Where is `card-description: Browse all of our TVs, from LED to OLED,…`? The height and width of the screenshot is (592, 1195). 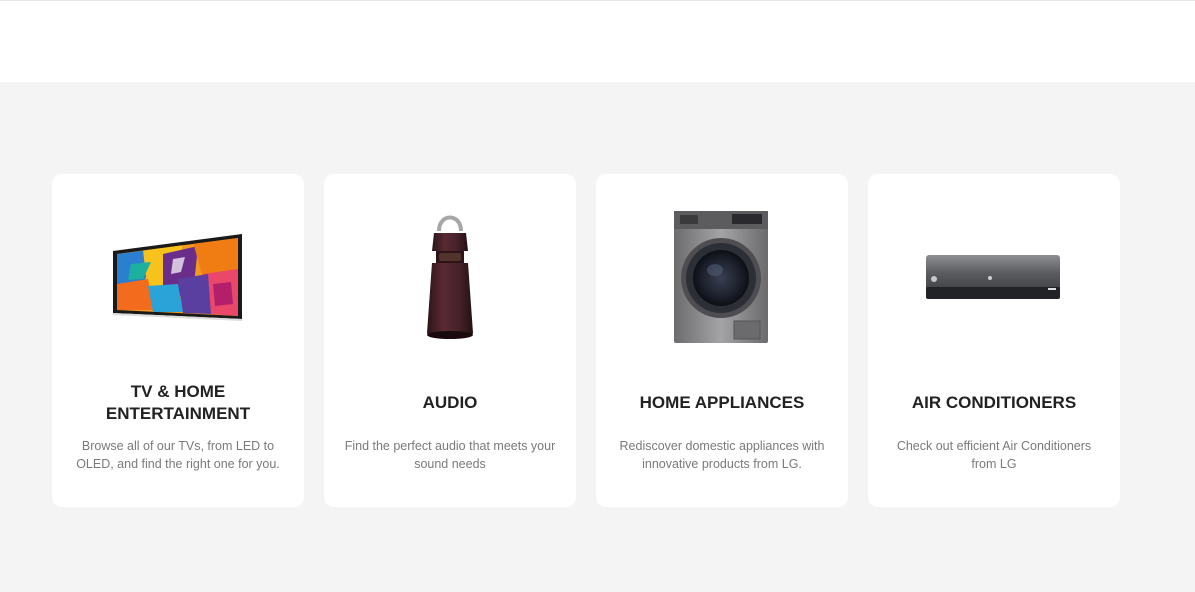
card-description: Browse all of our TVs, from LED to OLED,… is located at coordinates (178, 455).